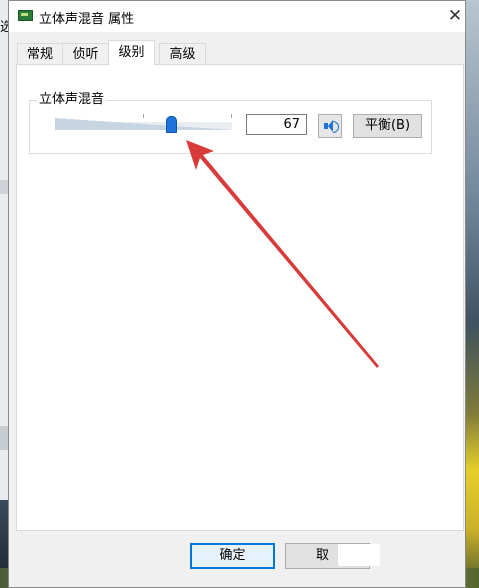  I want to click on mute-button, so click(330, 126).